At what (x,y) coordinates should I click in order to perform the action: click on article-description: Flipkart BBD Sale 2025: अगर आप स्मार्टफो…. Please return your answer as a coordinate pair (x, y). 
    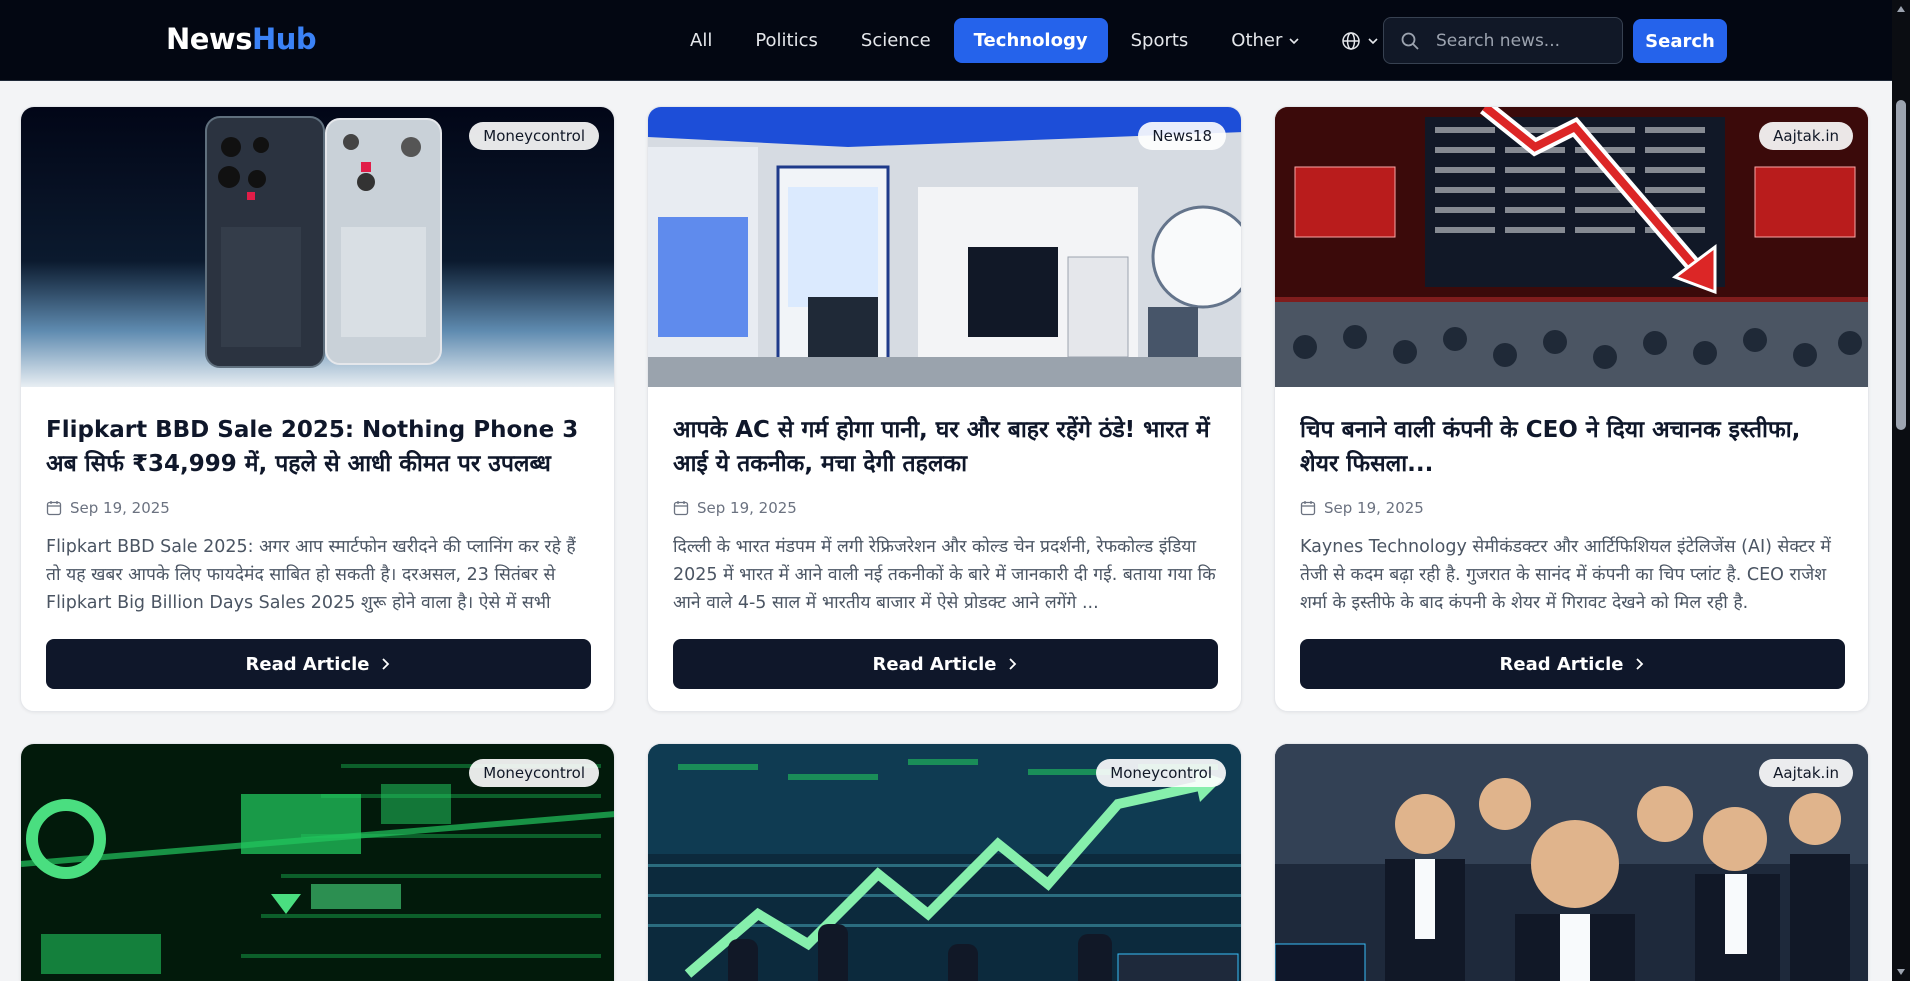
    Looking at the image, I should click on (311, 575).